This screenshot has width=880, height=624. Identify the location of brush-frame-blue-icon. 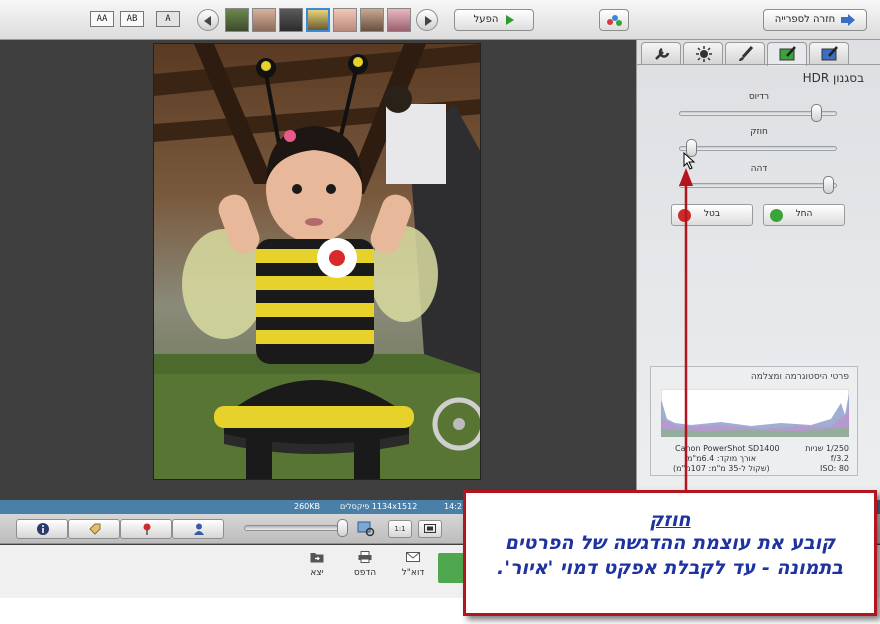
(829, 53).